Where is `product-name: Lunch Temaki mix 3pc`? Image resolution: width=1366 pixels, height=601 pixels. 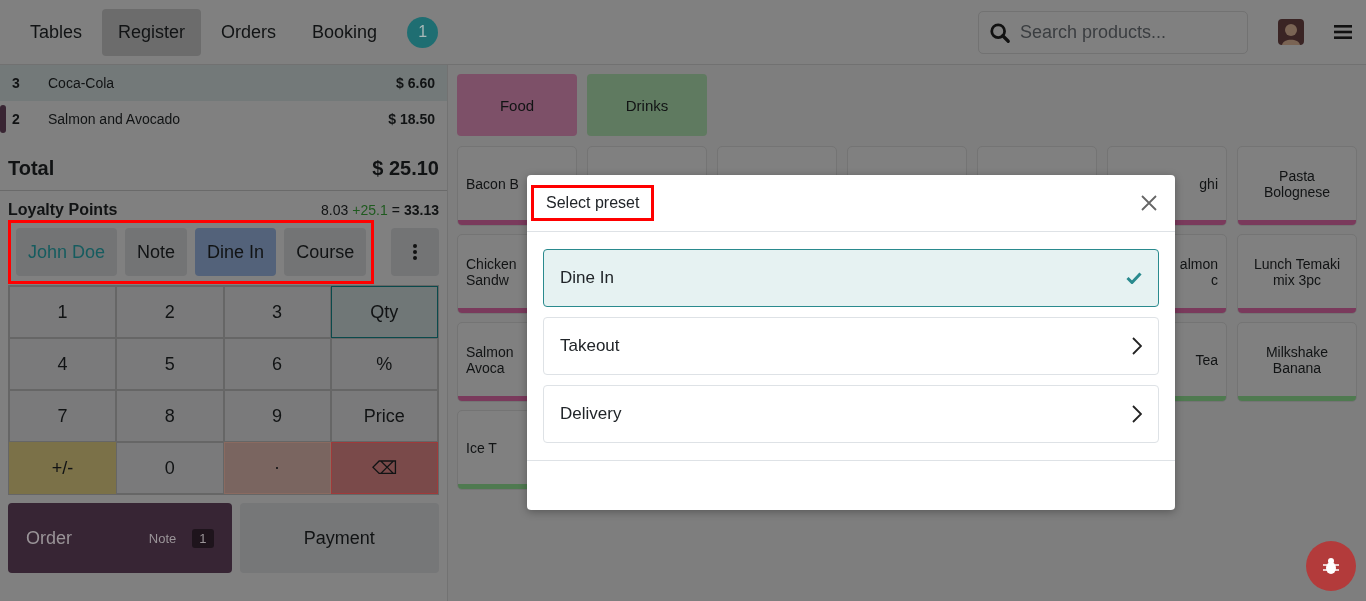 product-name: Lunch Temaki mix 3pc is located at coordinates (1297, 271).